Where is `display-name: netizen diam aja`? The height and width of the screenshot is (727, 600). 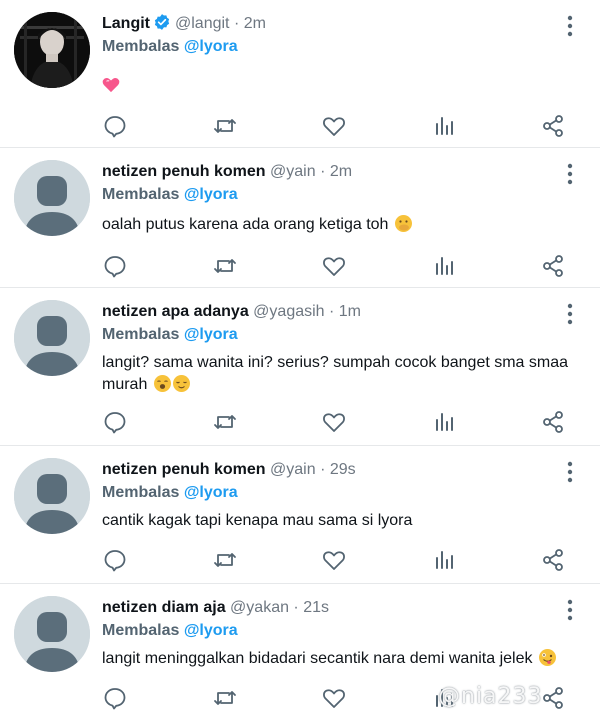 display-name: netizen diam aja is located at coordinates (164, 607).